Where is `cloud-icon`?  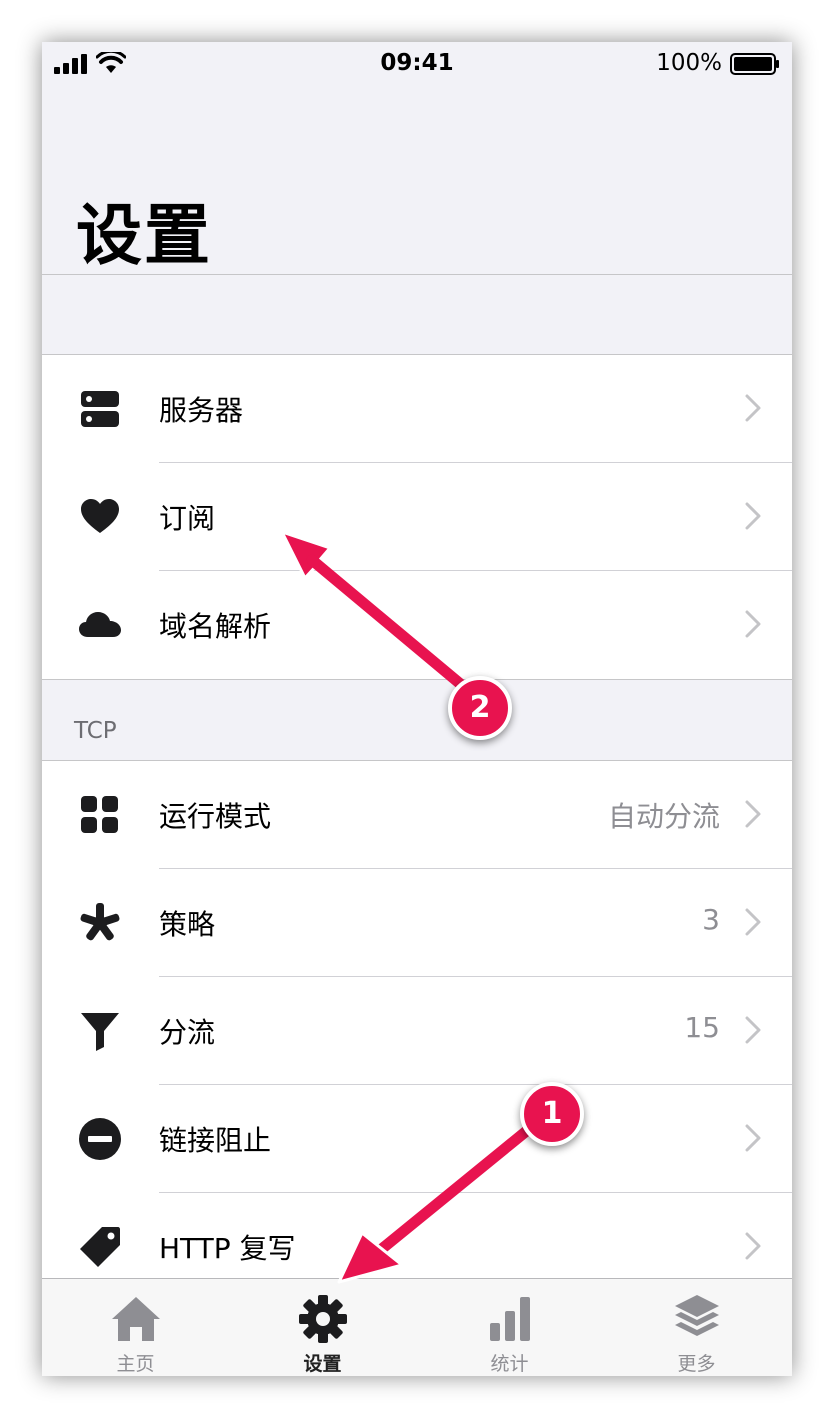
cloud-icon is located at coordinates (100, 624).